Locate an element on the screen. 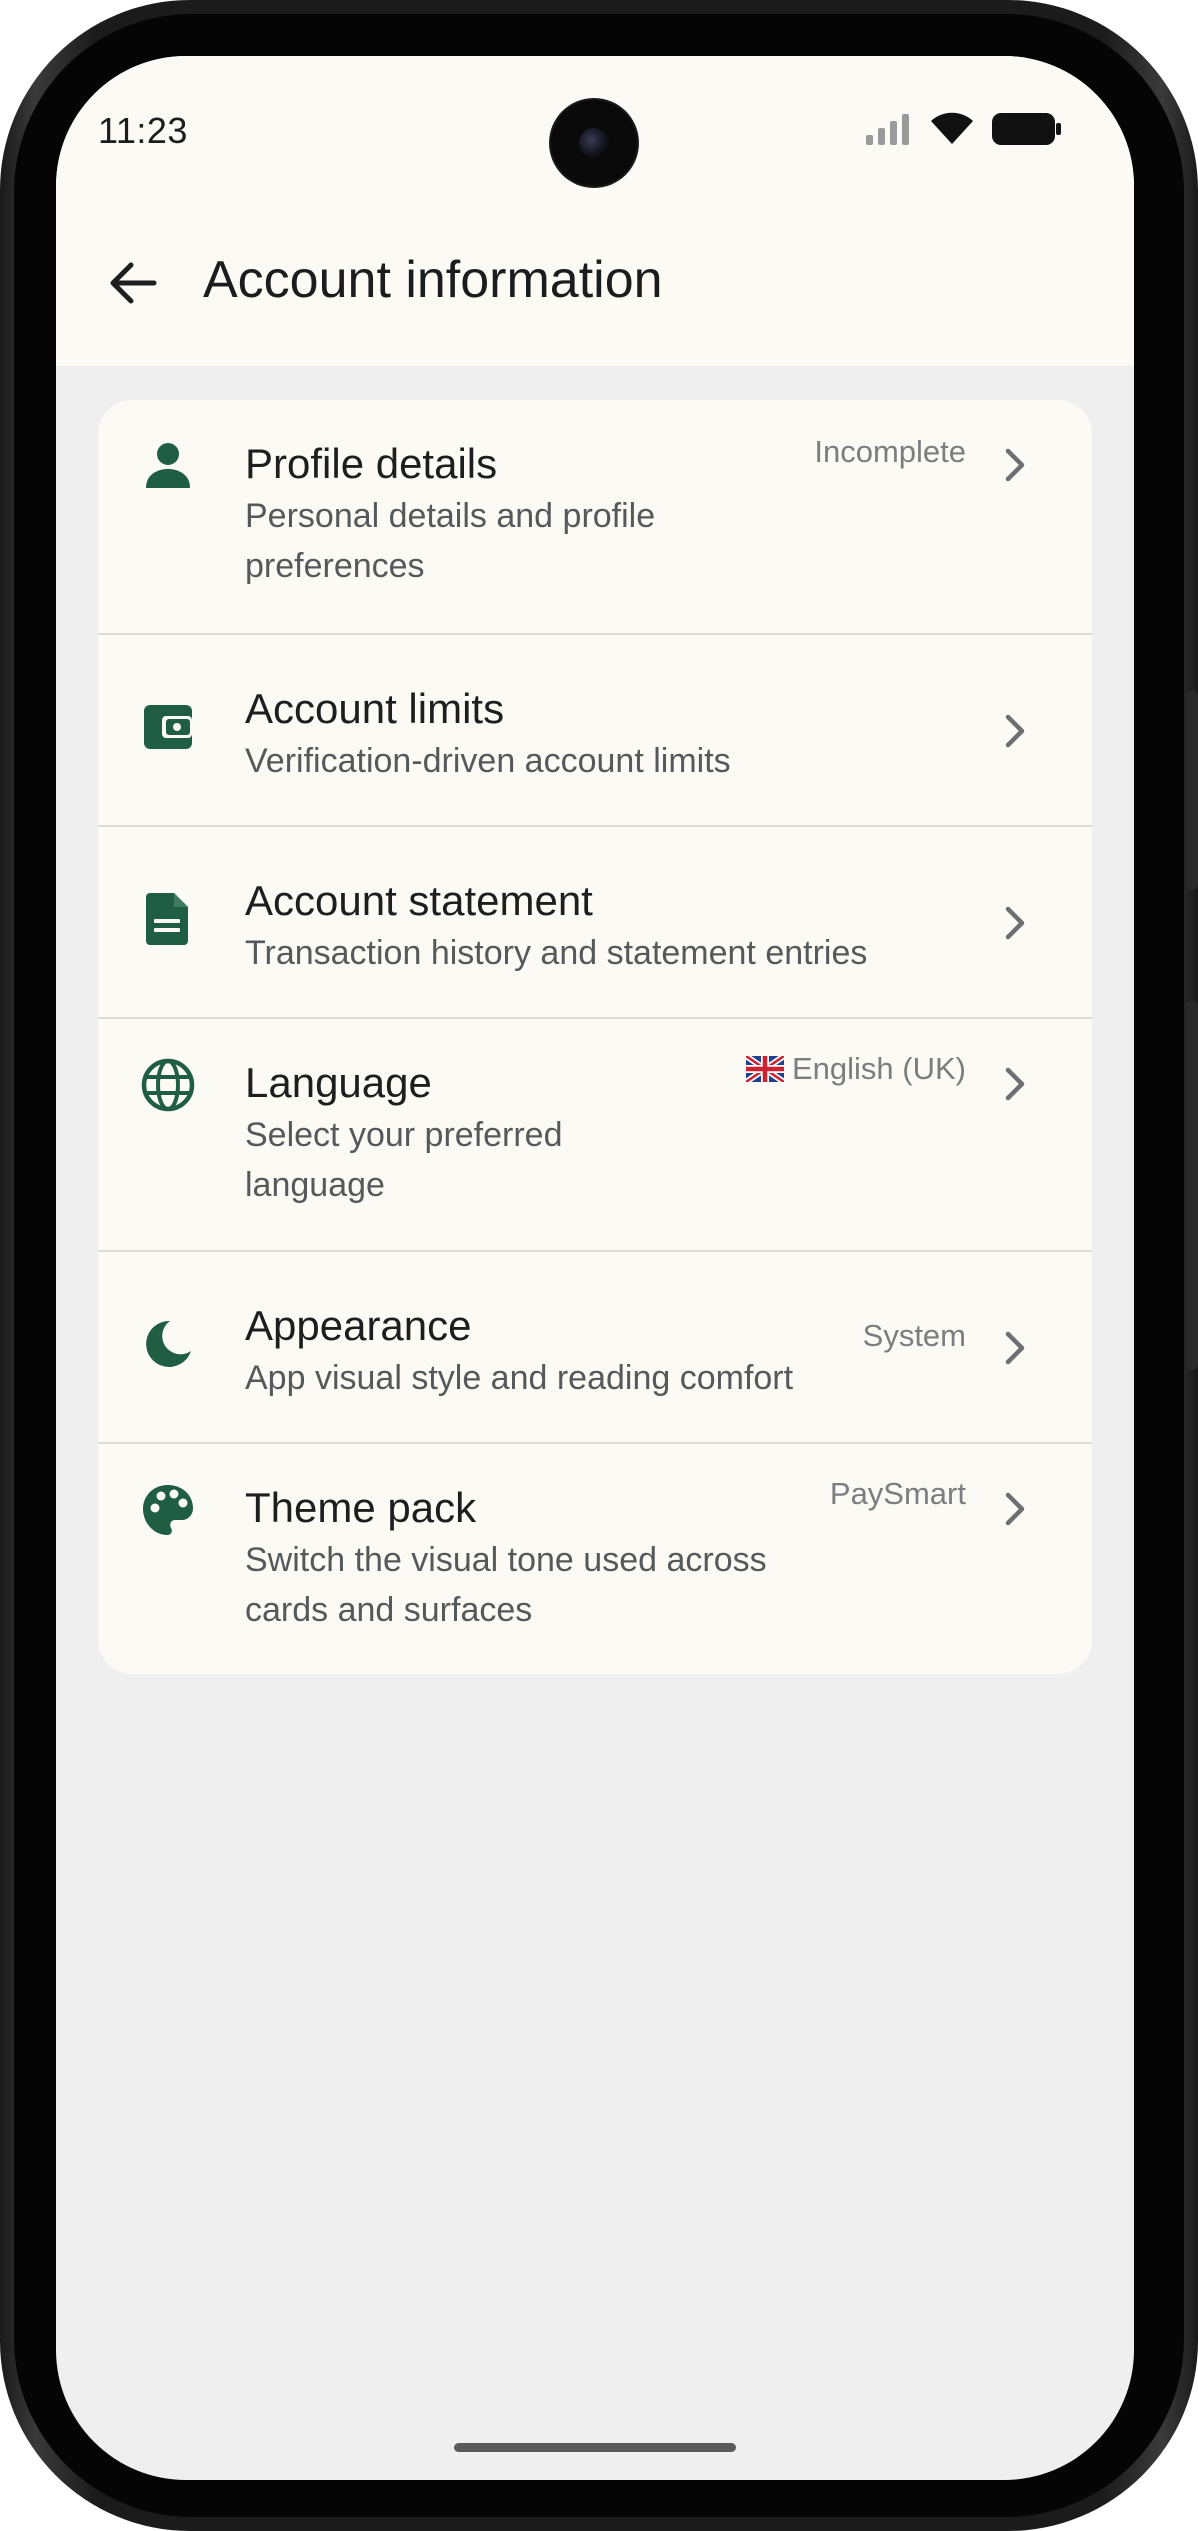 This screenshot has width=1198, height=2531. status-time: 11:23 is located at coordinates (143, 130).